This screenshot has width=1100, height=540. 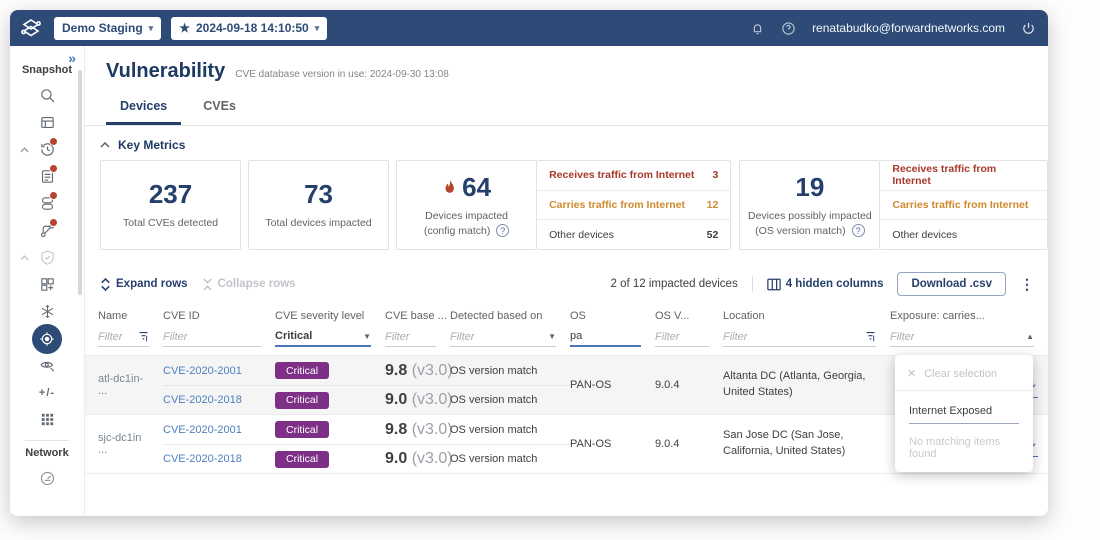 I want to click on collapse-chevron-icon, so click(x=105, y=145).